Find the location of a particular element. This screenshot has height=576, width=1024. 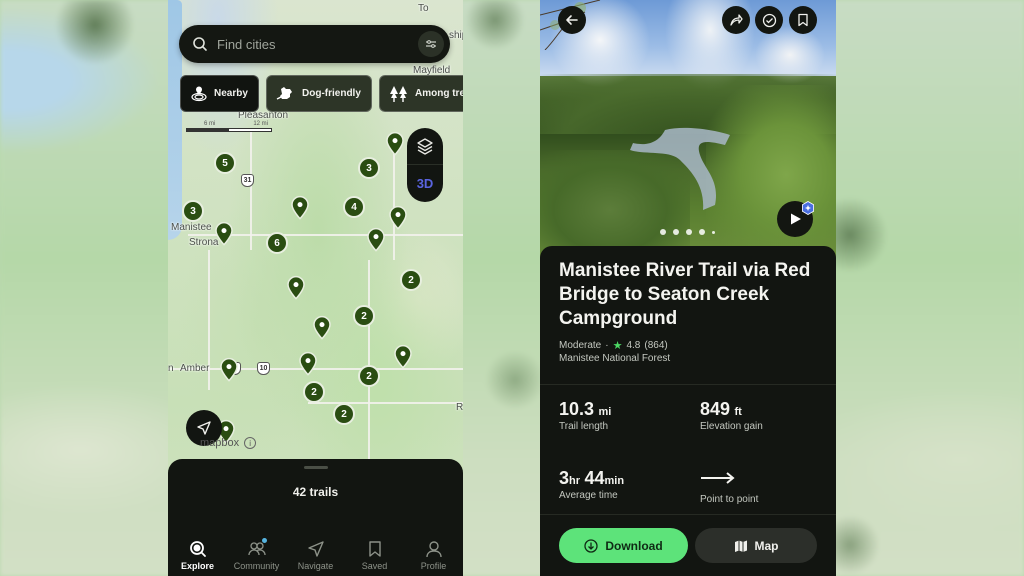

mapbox-attribution: mapbox i is located at coordinates (228, 443).